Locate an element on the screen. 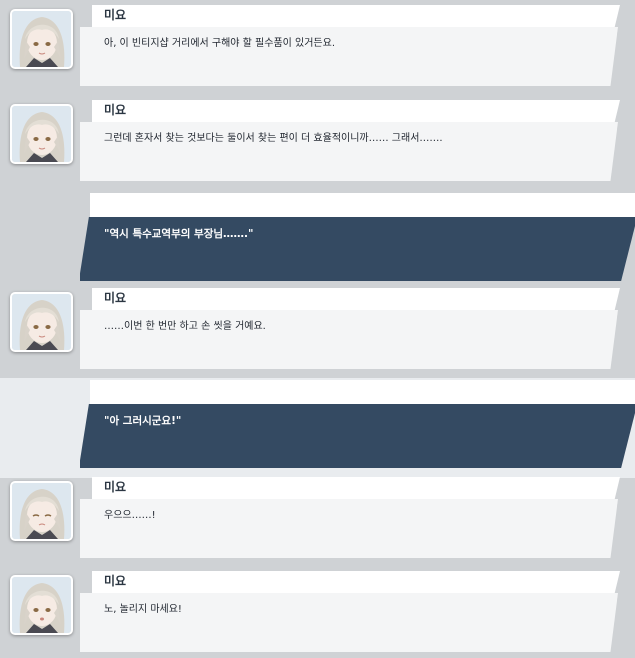 Image resolution: width=635 pixels, height=658 pixels. npc-message: 미요 우으으……! is located at coordinates (317, 518).